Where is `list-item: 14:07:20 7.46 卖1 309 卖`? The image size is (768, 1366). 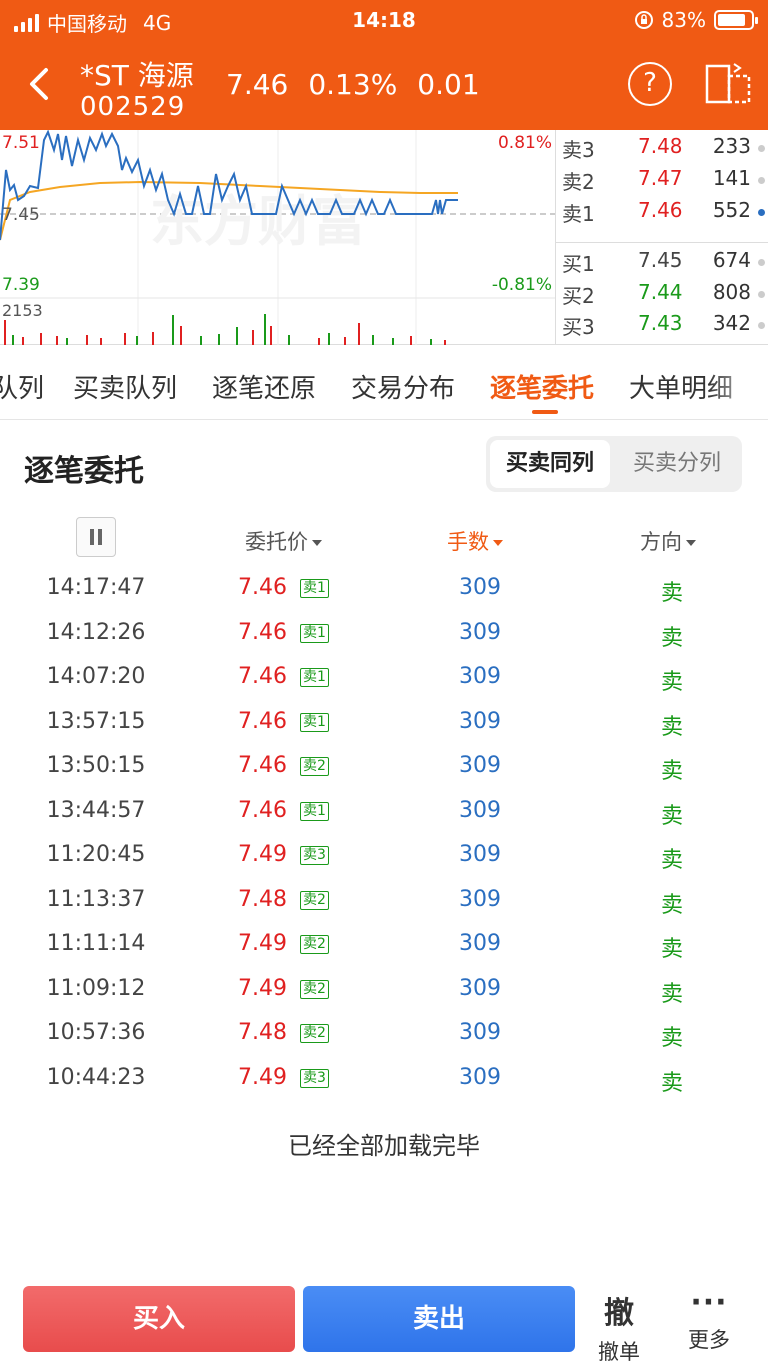
list-item: 14:07:20 7.46 卖1 309 卖 is located at coordinates (364, 679).